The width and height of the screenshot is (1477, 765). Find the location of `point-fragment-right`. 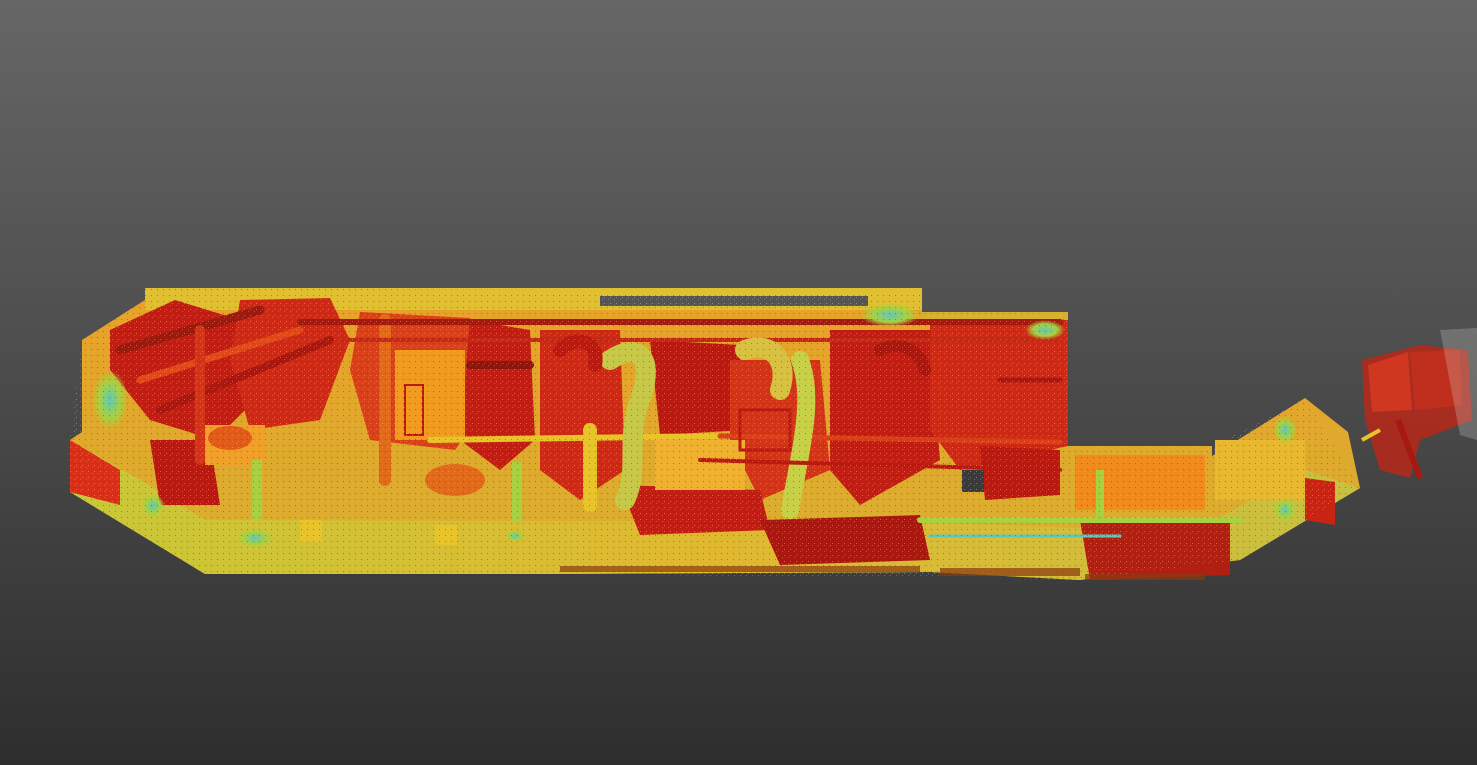

point-fragment-right is located at coordinates (1419, 404).